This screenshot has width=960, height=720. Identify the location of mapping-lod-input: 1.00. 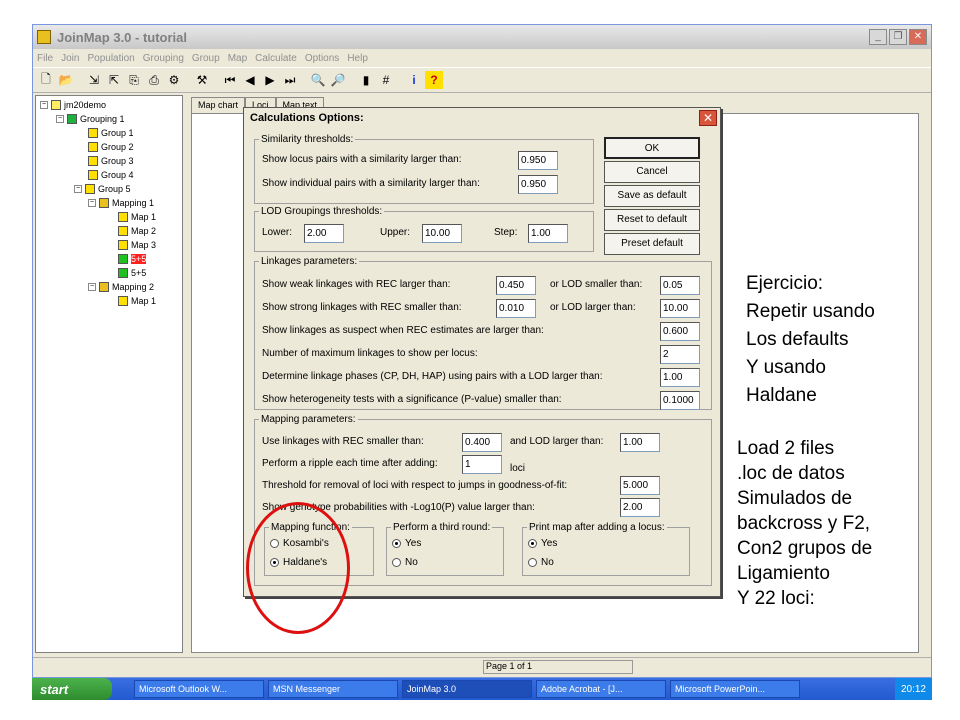
(640, 442).